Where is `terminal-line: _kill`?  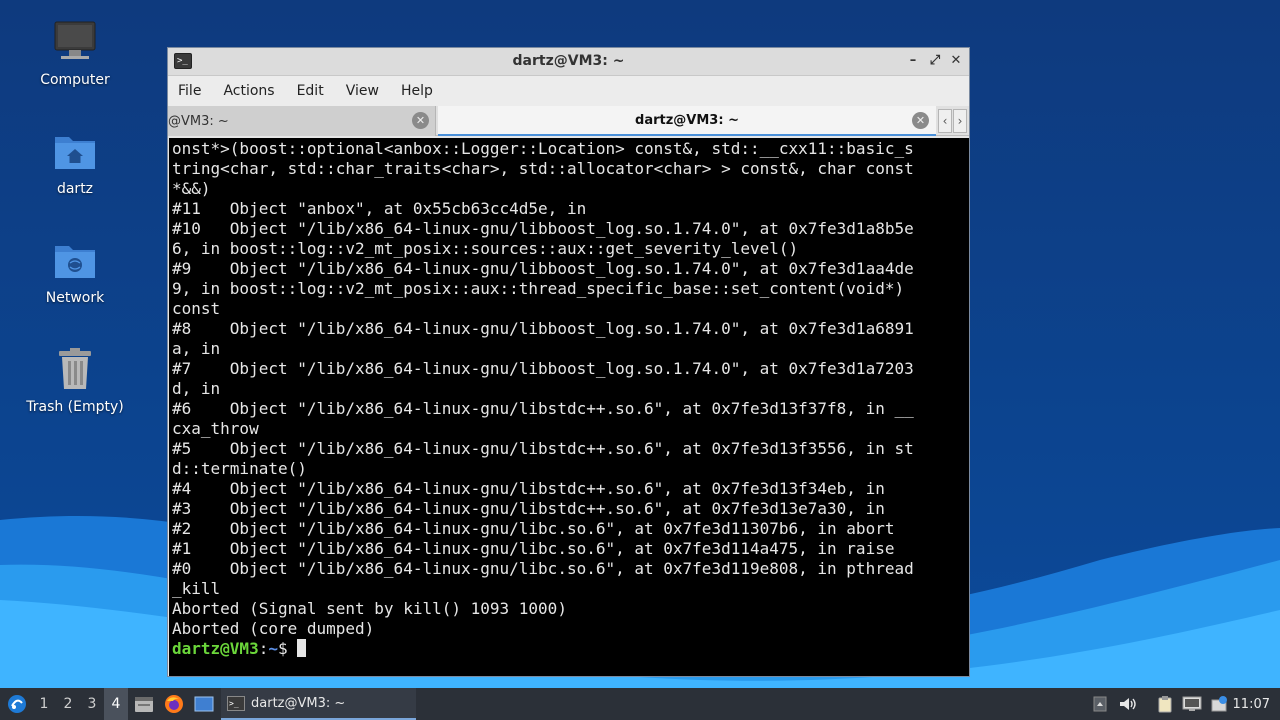
terminal-line: _kill is located at coordinates (196, 588).